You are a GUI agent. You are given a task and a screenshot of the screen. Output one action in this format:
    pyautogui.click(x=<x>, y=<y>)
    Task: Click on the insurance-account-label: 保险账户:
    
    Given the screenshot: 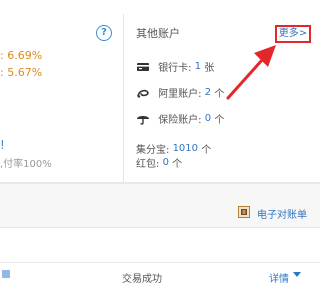 What is the action you would take?
    pyautogui.click(x=180, y=120)
    